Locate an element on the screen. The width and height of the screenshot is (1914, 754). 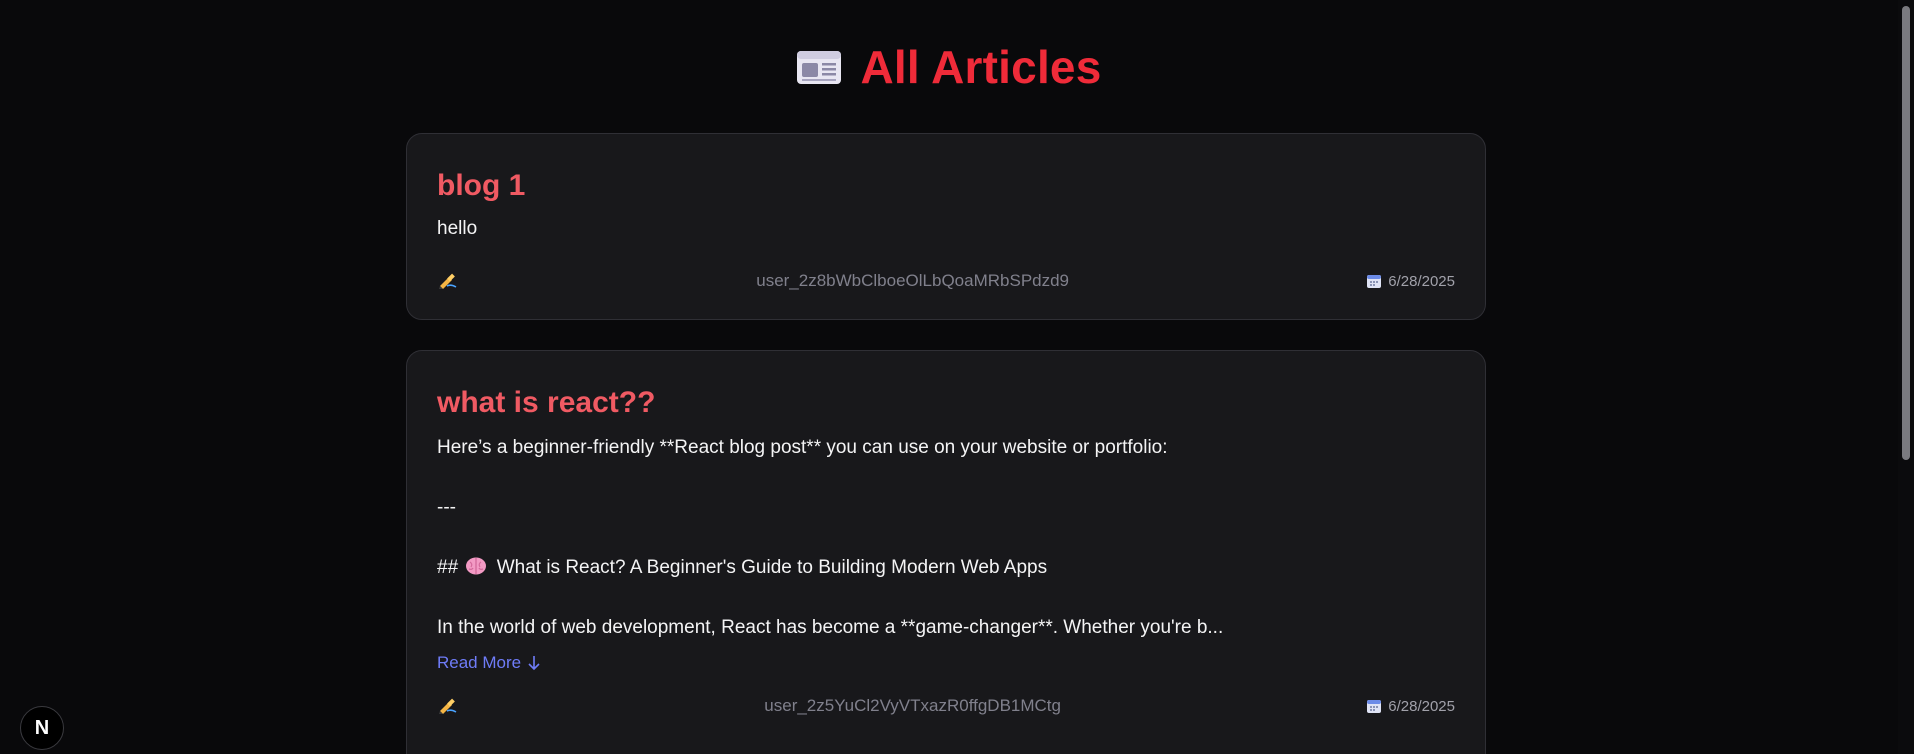
page-header: All Articles is located at coordinates (949, 67).